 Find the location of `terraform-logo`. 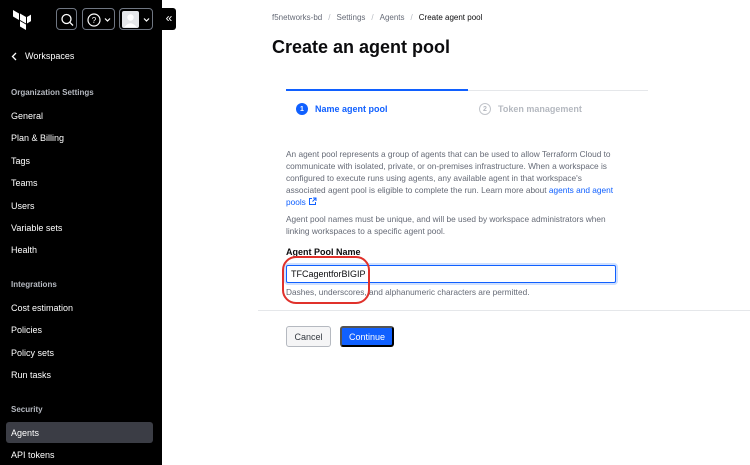

terraform-logo is located at coordinates (21, 19).